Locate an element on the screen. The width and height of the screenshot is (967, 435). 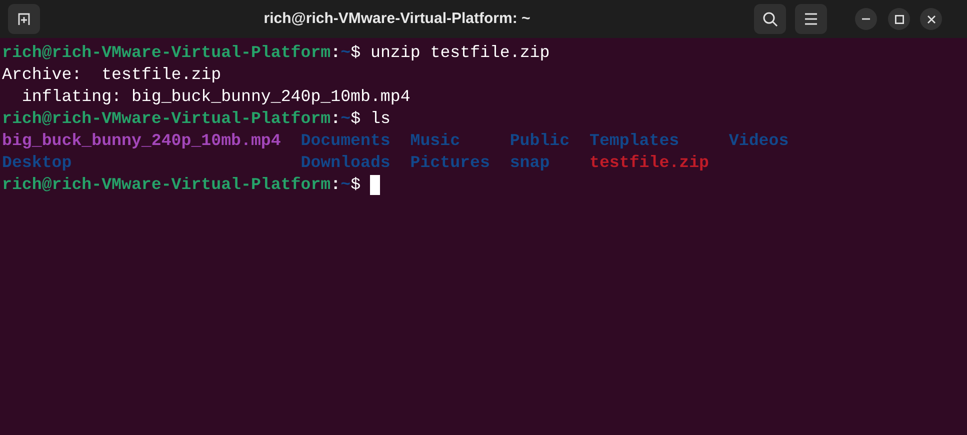
close-icon is located at coordinates (931, 19).